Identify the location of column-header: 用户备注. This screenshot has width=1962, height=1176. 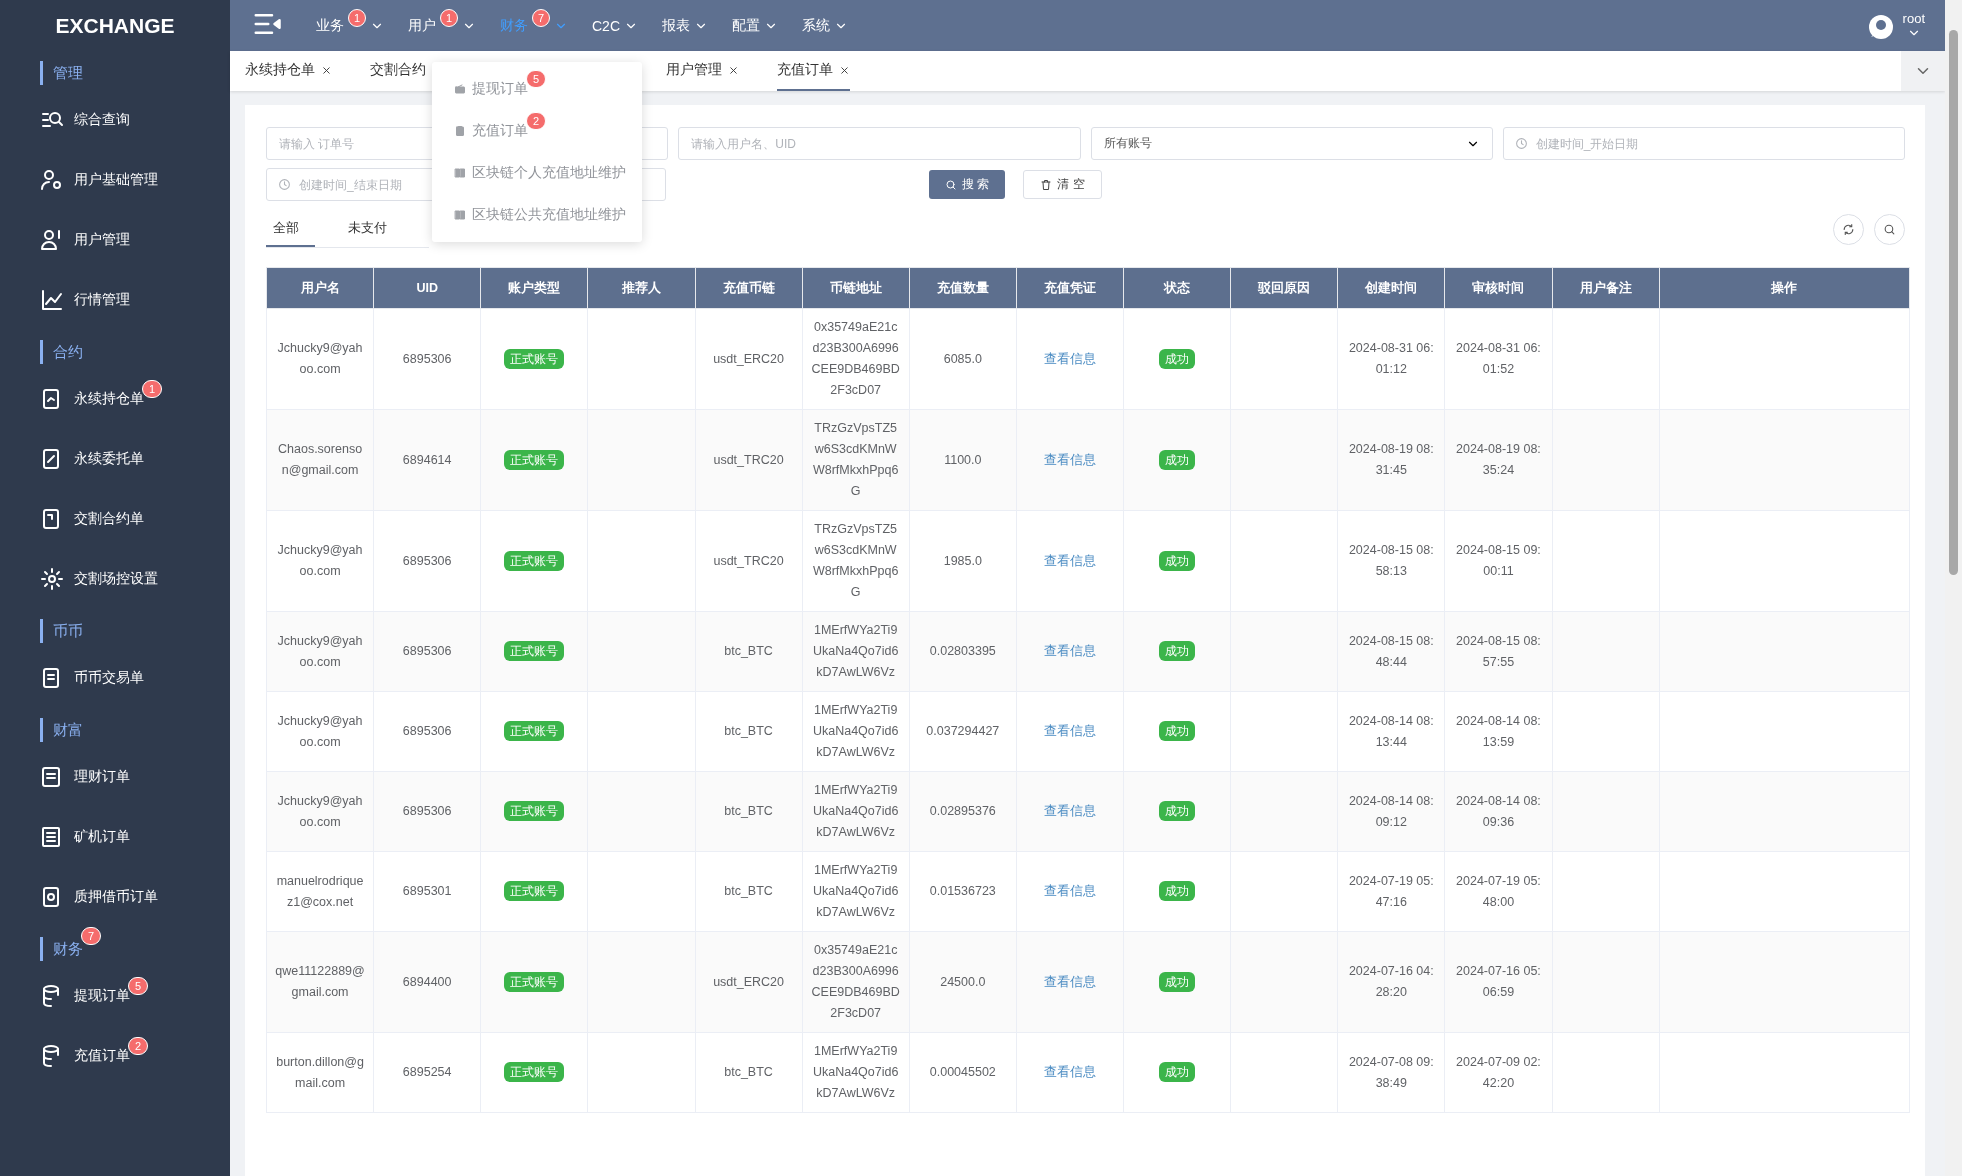
(1606, 288).